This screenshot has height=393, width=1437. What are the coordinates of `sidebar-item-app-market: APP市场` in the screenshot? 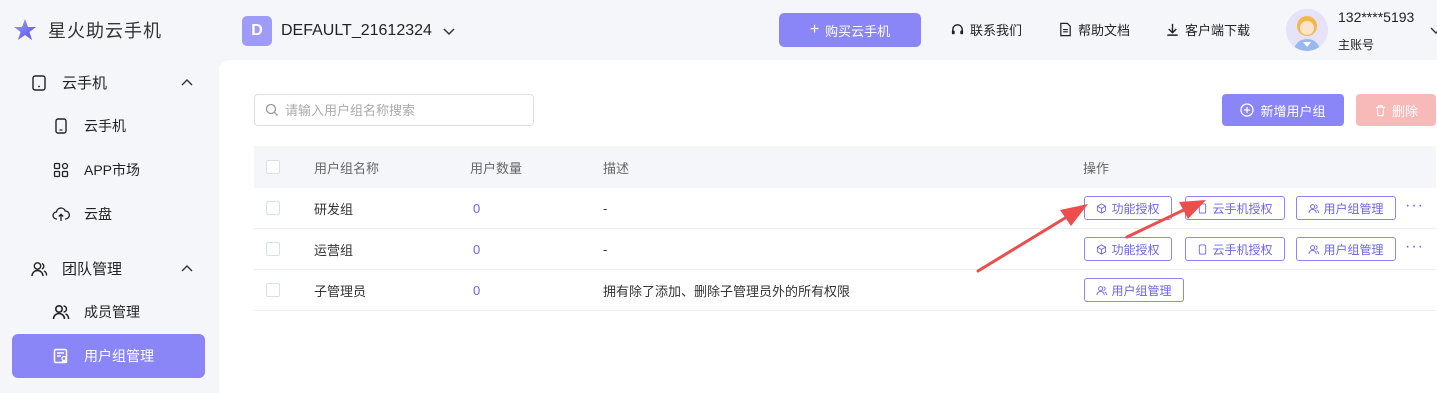 It's located at (108, 170).